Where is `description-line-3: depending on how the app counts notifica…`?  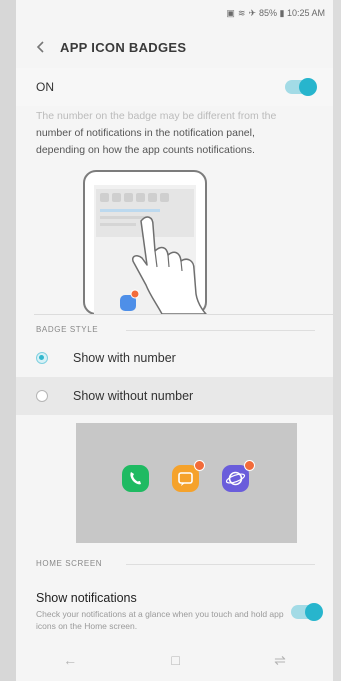 description-line-3: depending on how the app counts notifica… is located at coordinates (145, 150).